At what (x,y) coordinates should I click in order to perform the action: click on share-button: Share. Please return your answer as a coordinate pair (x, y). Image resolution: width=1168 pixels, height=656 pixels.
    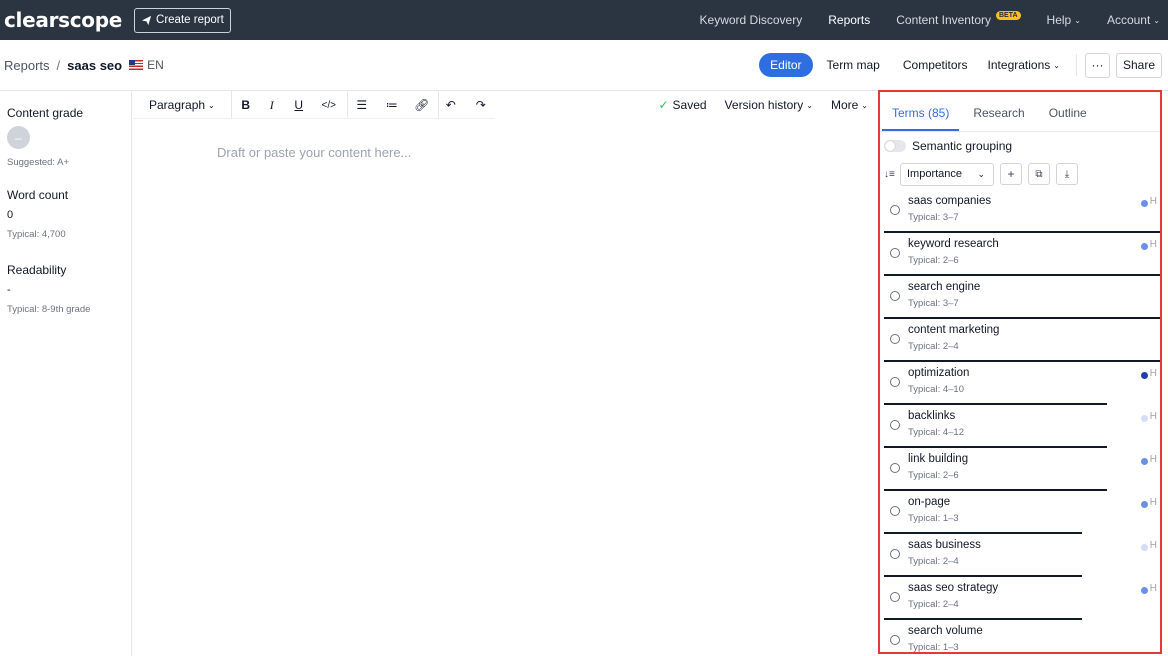
    Looking at the image, I should click on (1138, 65).